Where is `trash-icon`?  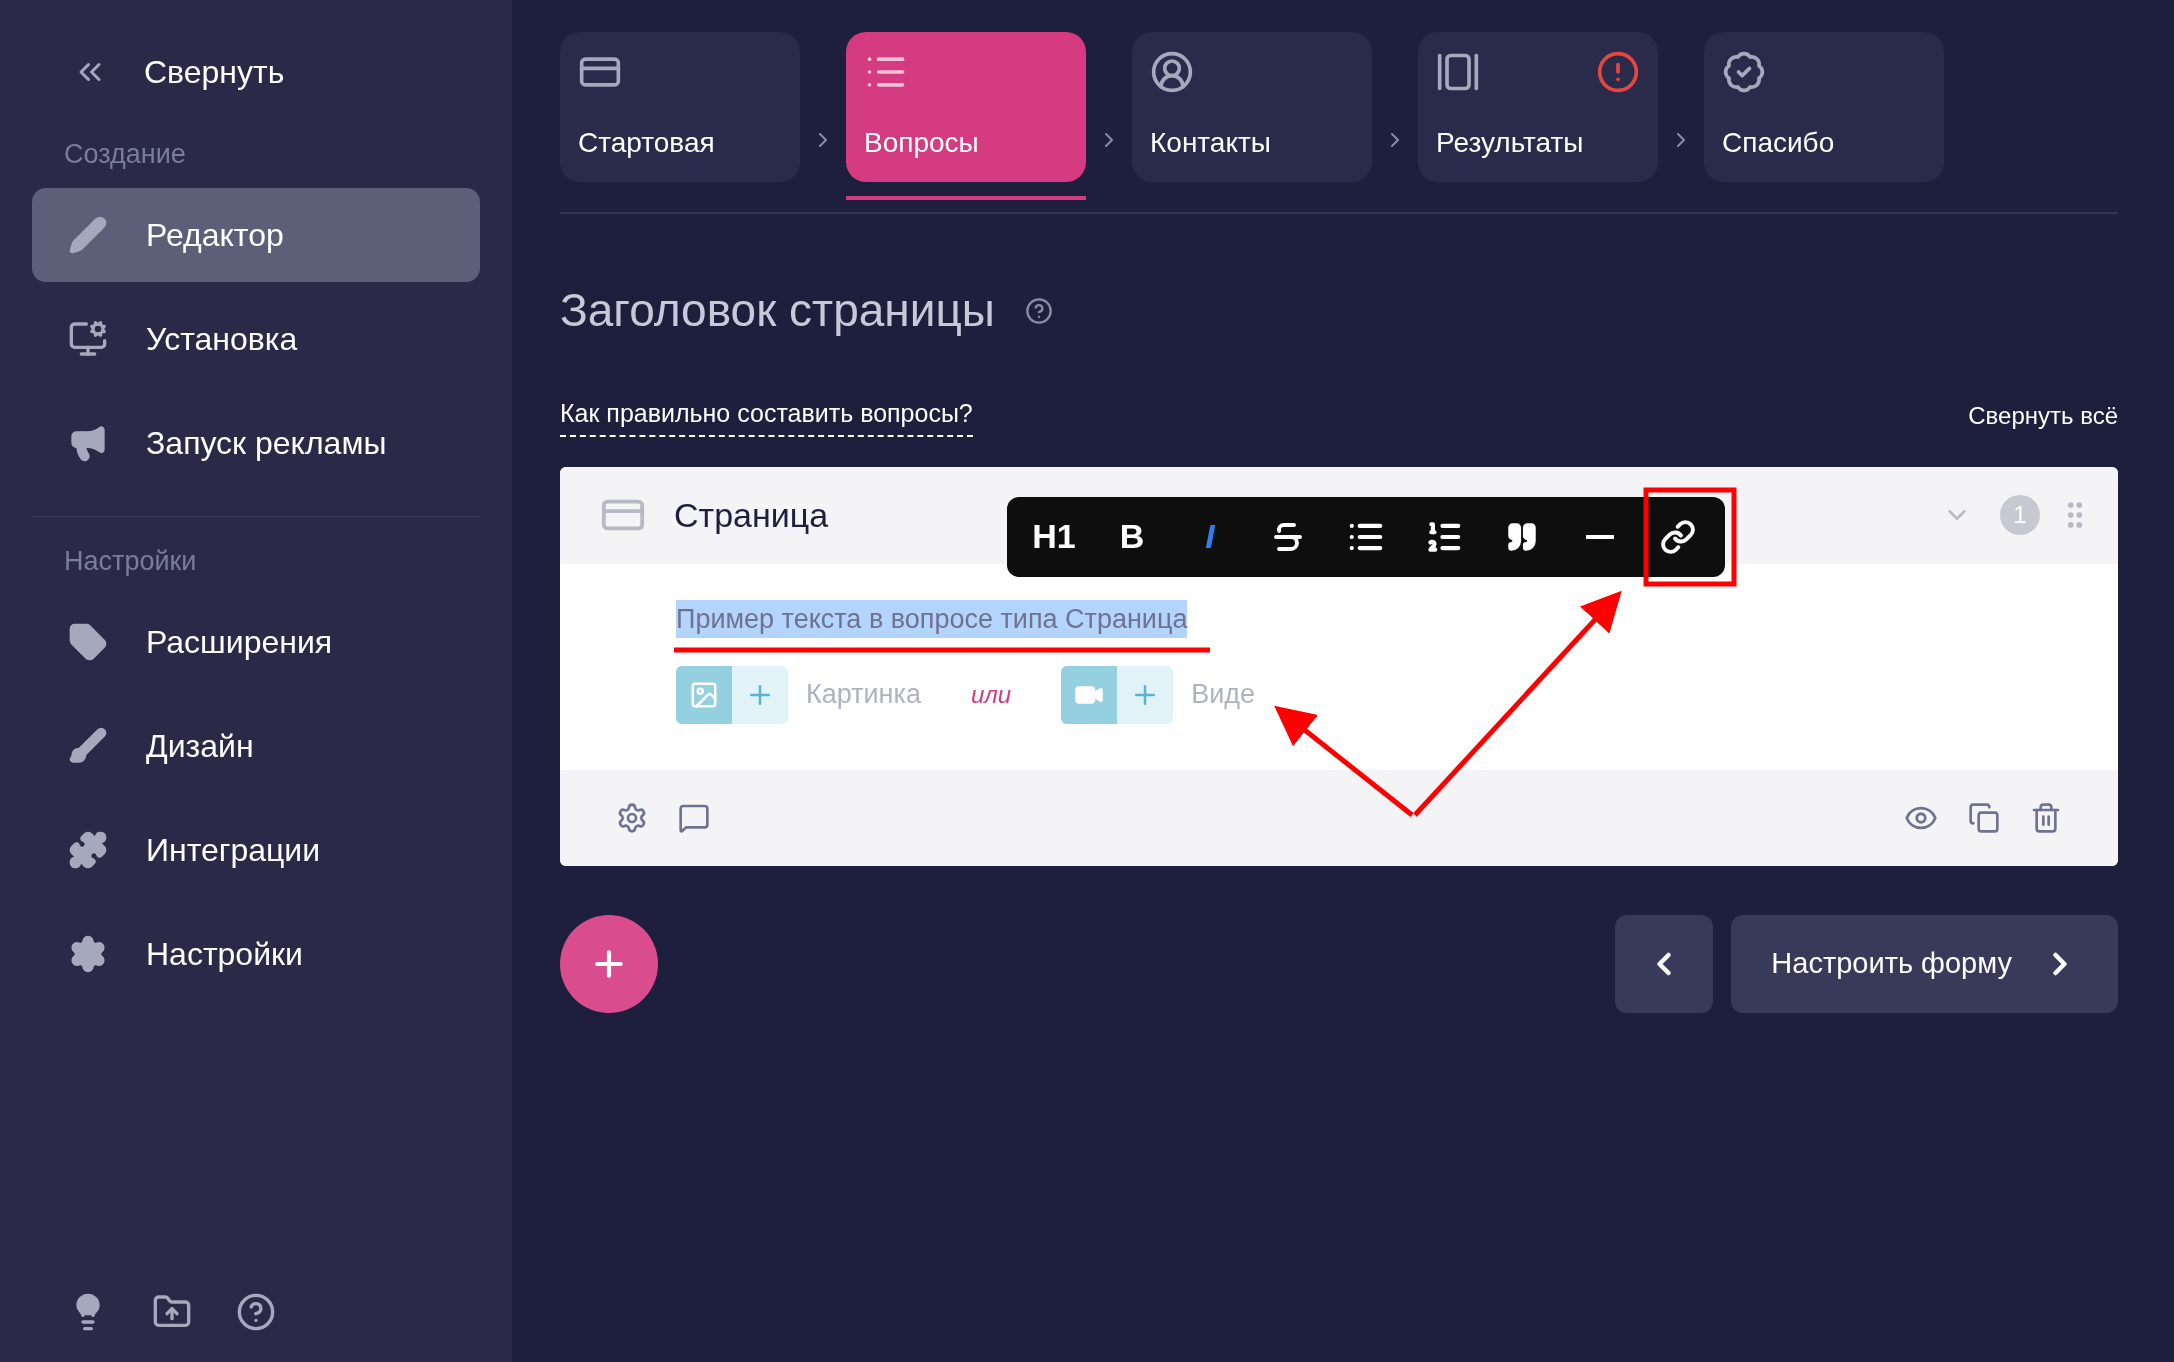
trash-icon is located at coordinates (2046, 817).